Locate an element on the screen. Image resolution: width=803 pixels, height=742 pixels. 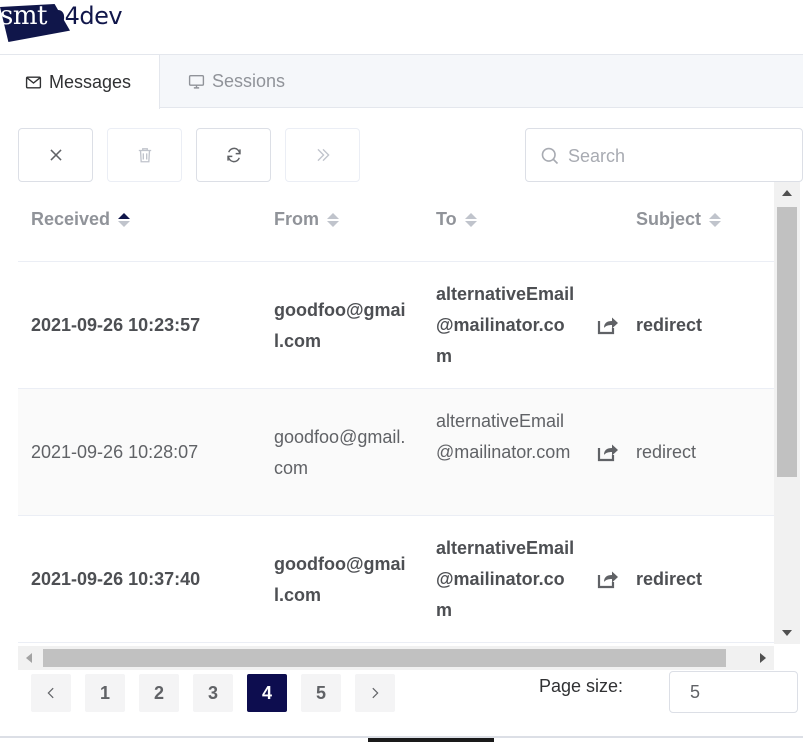
tab-messages-label: Messages is located at coordinates (90, 81).